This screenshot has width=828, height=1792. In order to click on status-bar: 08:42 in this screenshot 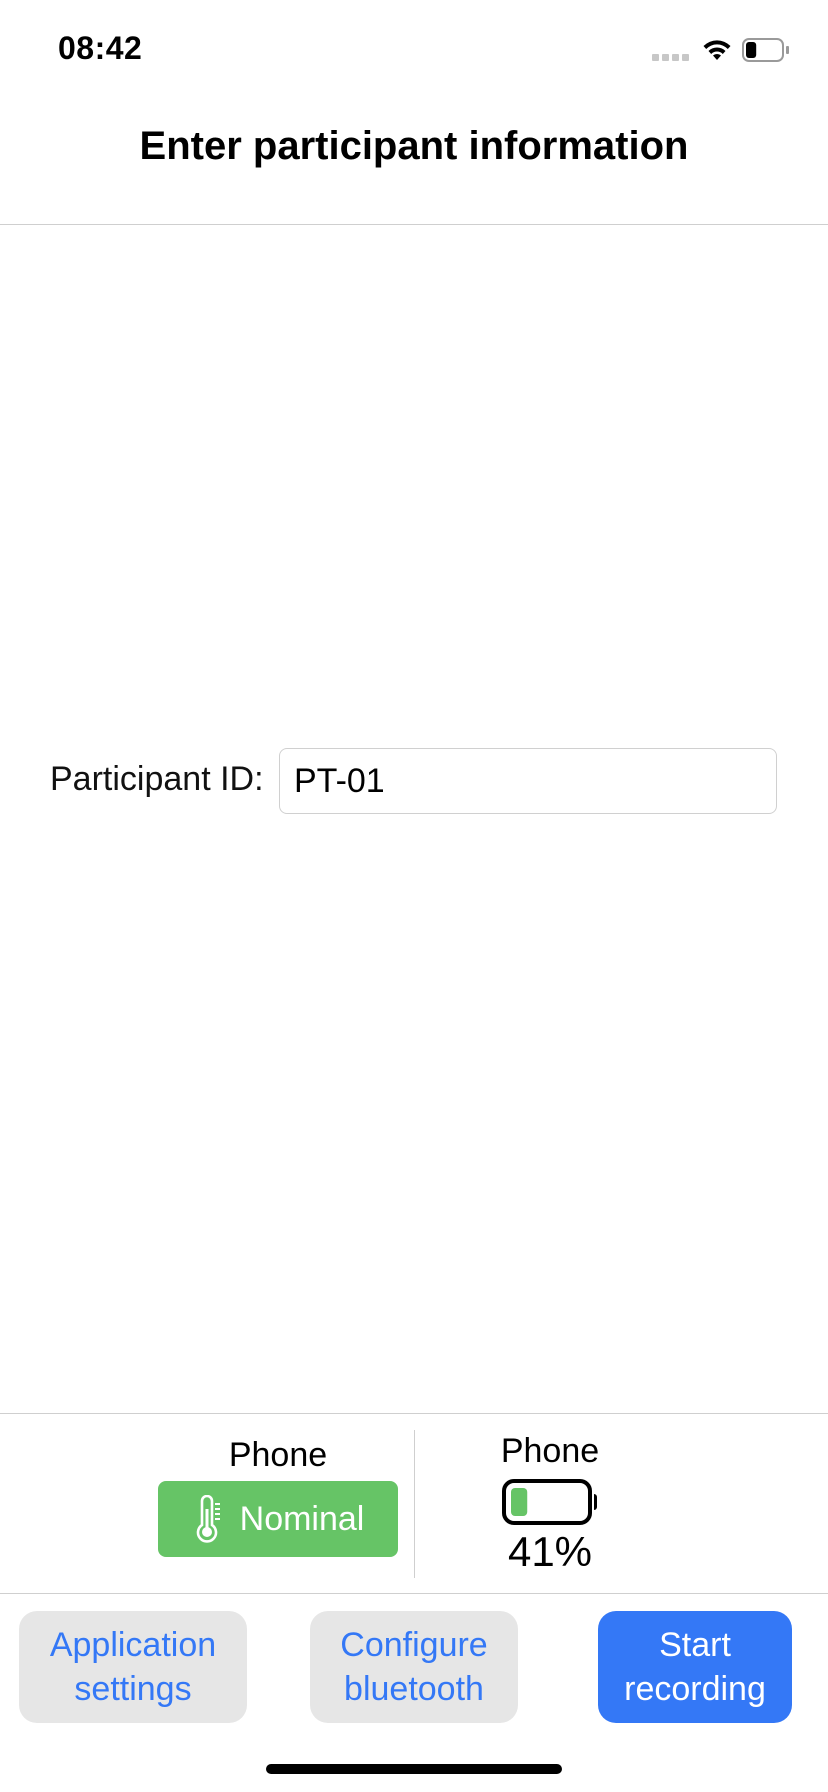, I will do `click(414, 50)`.